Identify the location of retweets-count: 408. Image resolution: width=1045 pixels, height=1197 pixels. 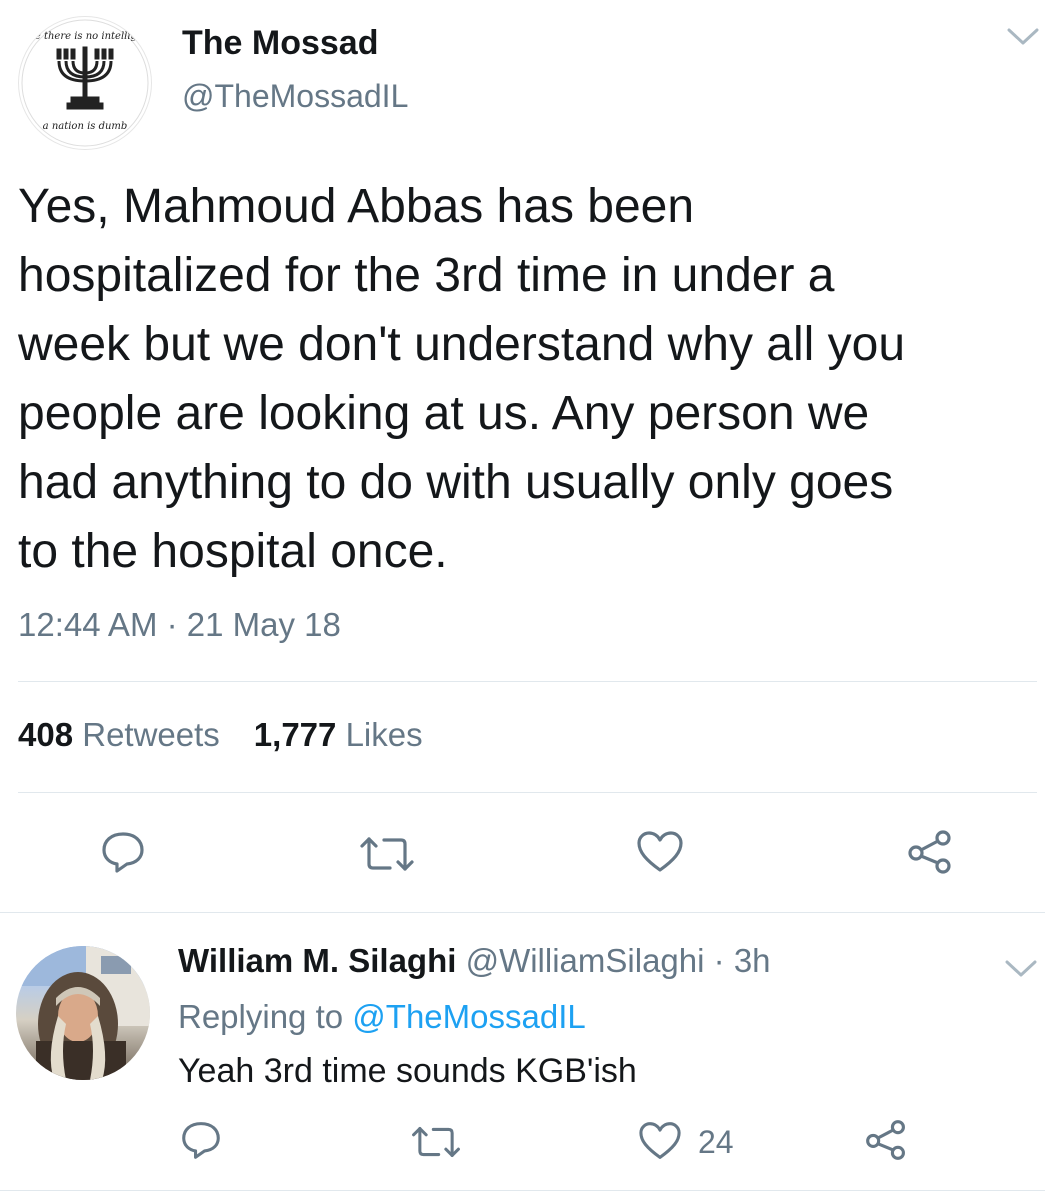
(46, 734).